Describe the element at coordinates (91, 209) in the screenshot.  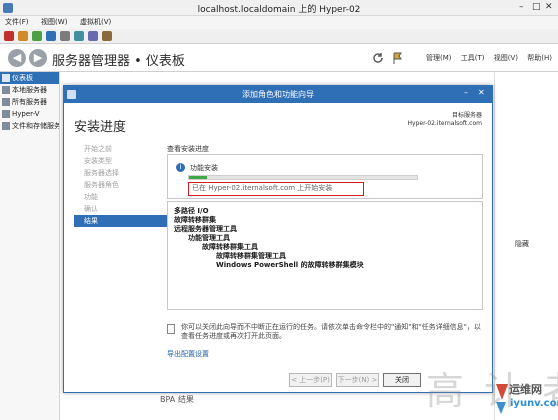
I see `step-confirmation: 确认` at that location.